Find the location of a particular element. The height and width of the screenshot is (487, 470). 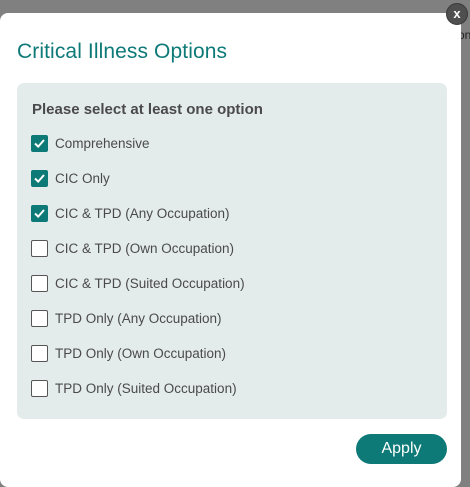

option-label: TPD Only (Own Occupation) is located at coordinates (141, 353).